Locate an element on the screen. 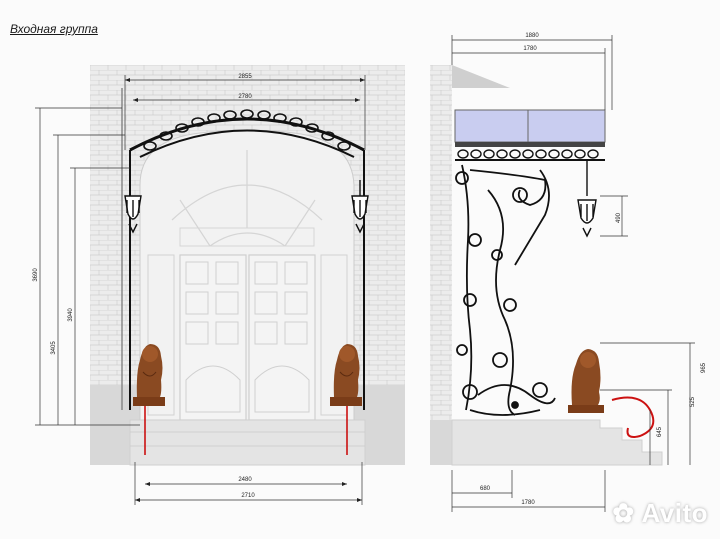  door-leaf-left is located at coordinates (213, 337).